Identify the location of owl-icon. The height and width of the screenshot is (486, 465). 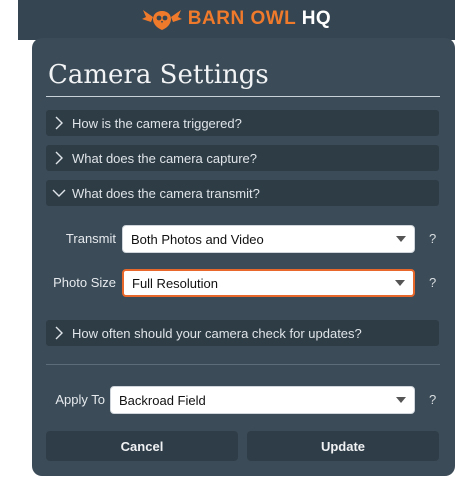
(161, 20).